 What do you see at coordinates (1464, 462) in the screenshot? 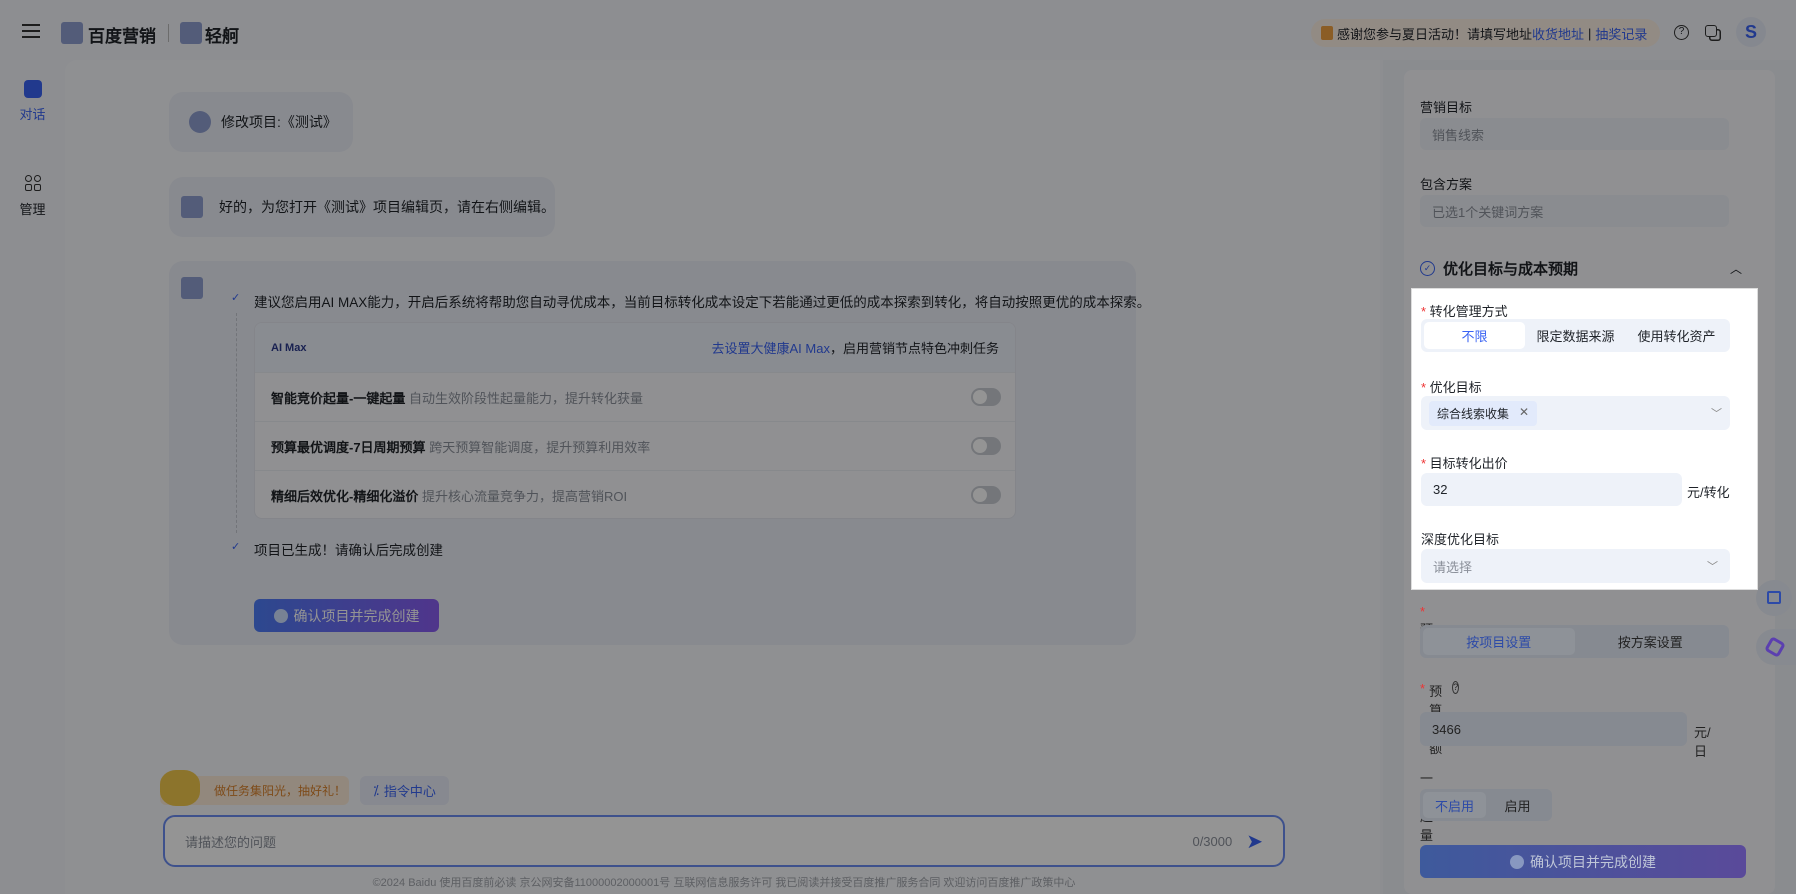
I see `bid-label: 目标转化出价` at bounding box center [1464, 462].